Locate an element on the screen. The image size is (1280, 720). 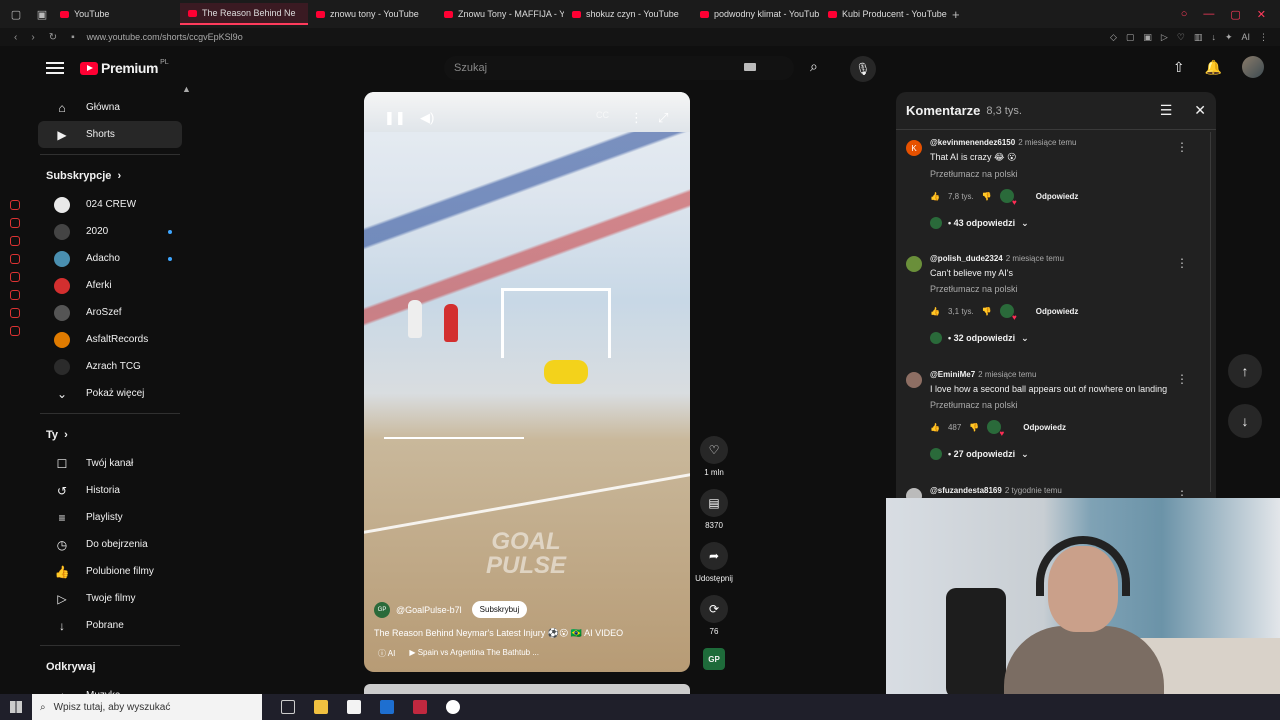
channel-avatar: GP is located at coordinates (382, 609).